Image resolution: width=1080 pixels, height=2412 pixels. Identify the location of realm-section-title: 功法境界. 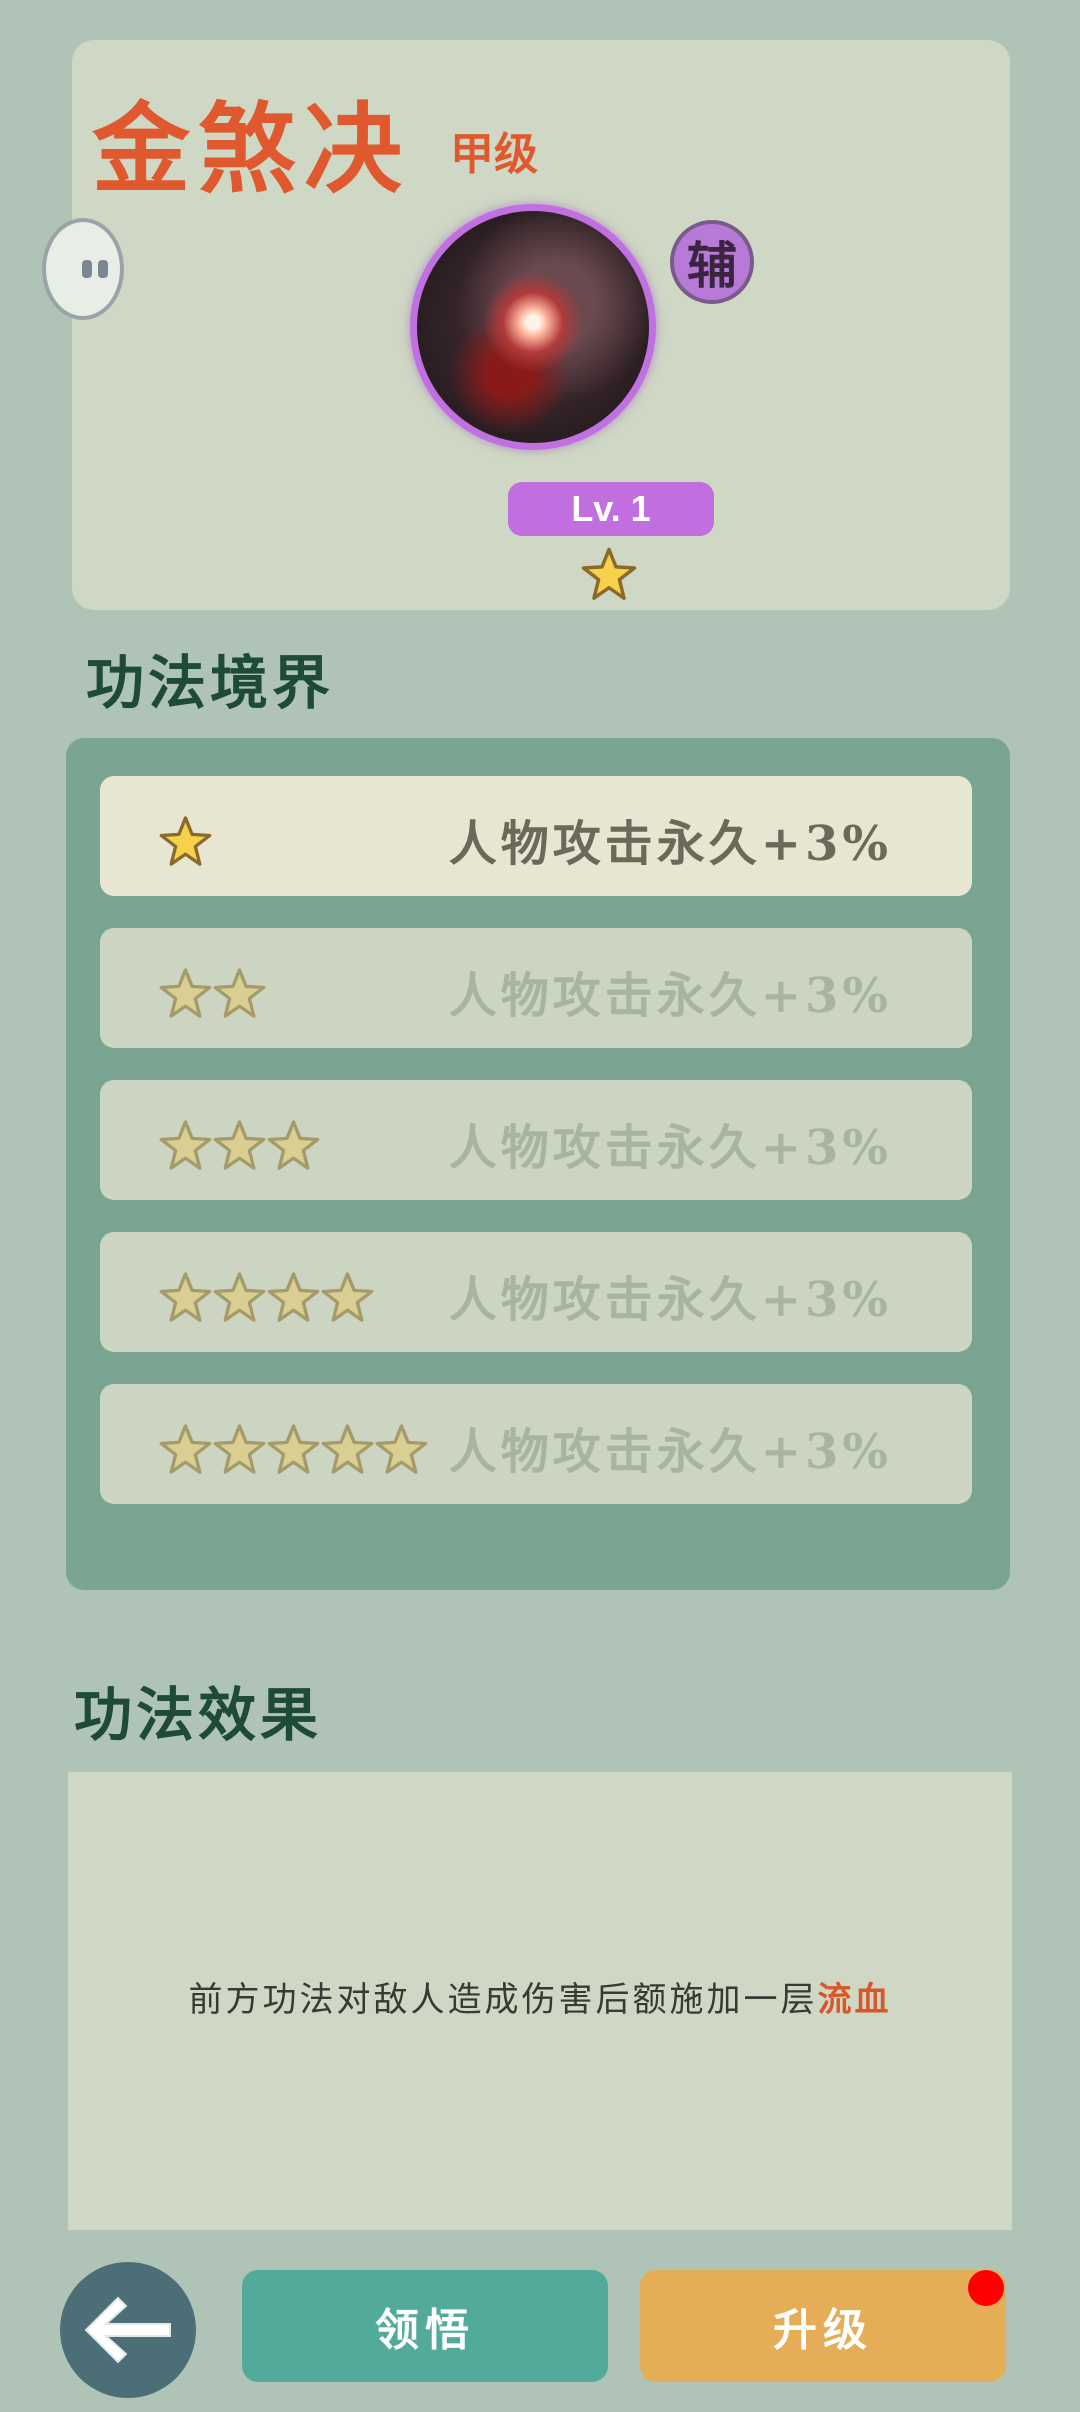
(210, 683).